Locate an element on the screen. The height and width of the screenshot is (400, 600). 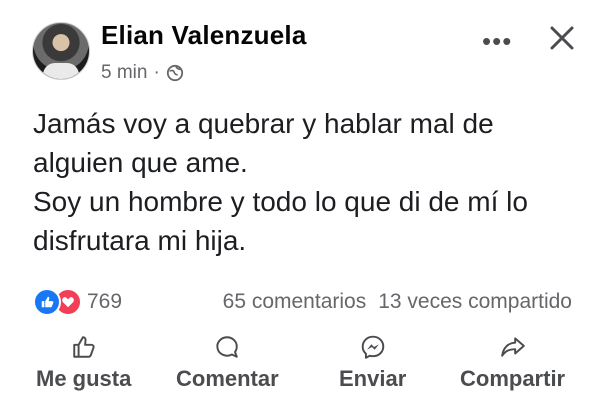
reactions-summary: 769 is located at coordinates (77, 302).